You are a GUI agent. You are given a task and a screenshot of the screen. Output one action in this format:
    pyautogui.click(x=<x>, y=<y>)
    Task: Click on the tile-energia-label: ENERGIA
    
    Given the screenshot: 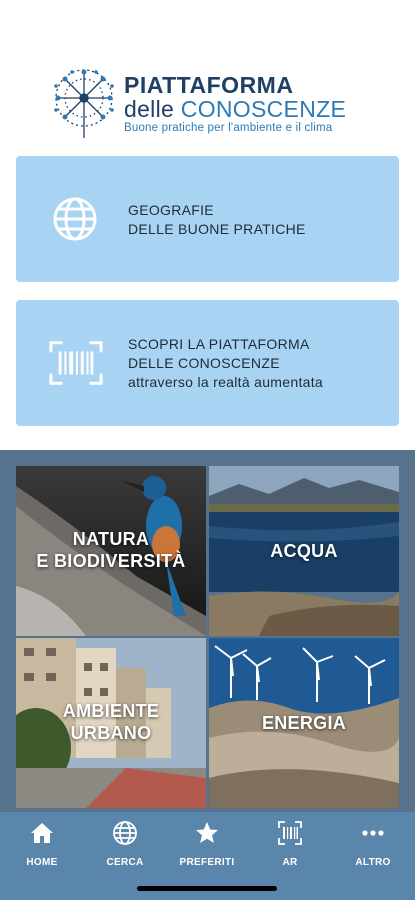 What is the action you would take?
    pyautogui.click(x=304, y=723)
    